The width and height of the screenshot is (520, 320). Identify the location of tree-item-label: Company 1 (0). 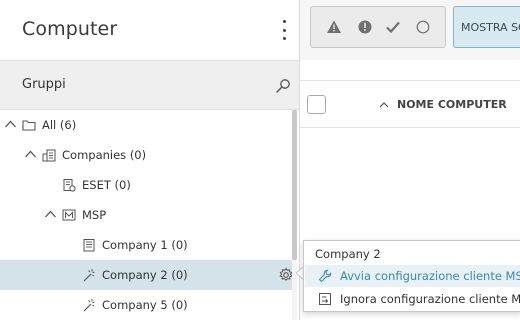
(145, 245).